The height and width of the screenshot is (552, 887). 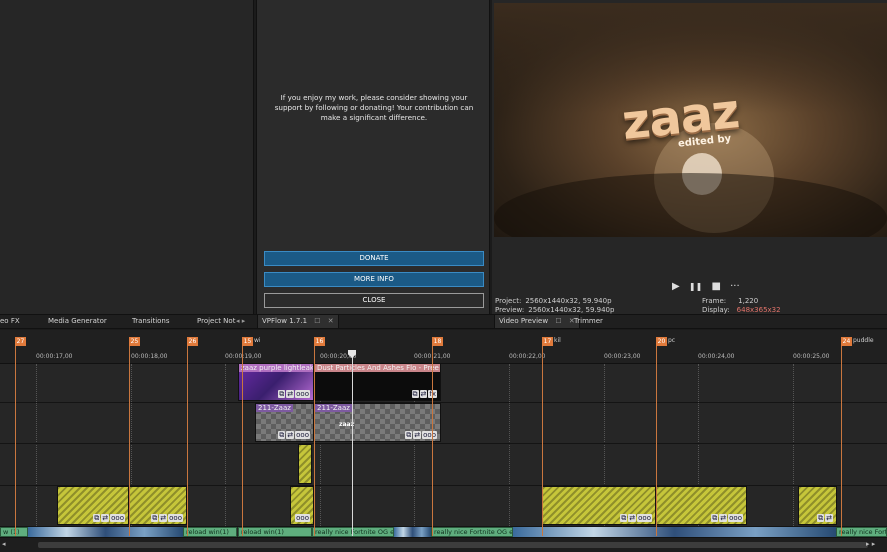 I want to click on preview-label: Preview:, so click(x=510, y=310).